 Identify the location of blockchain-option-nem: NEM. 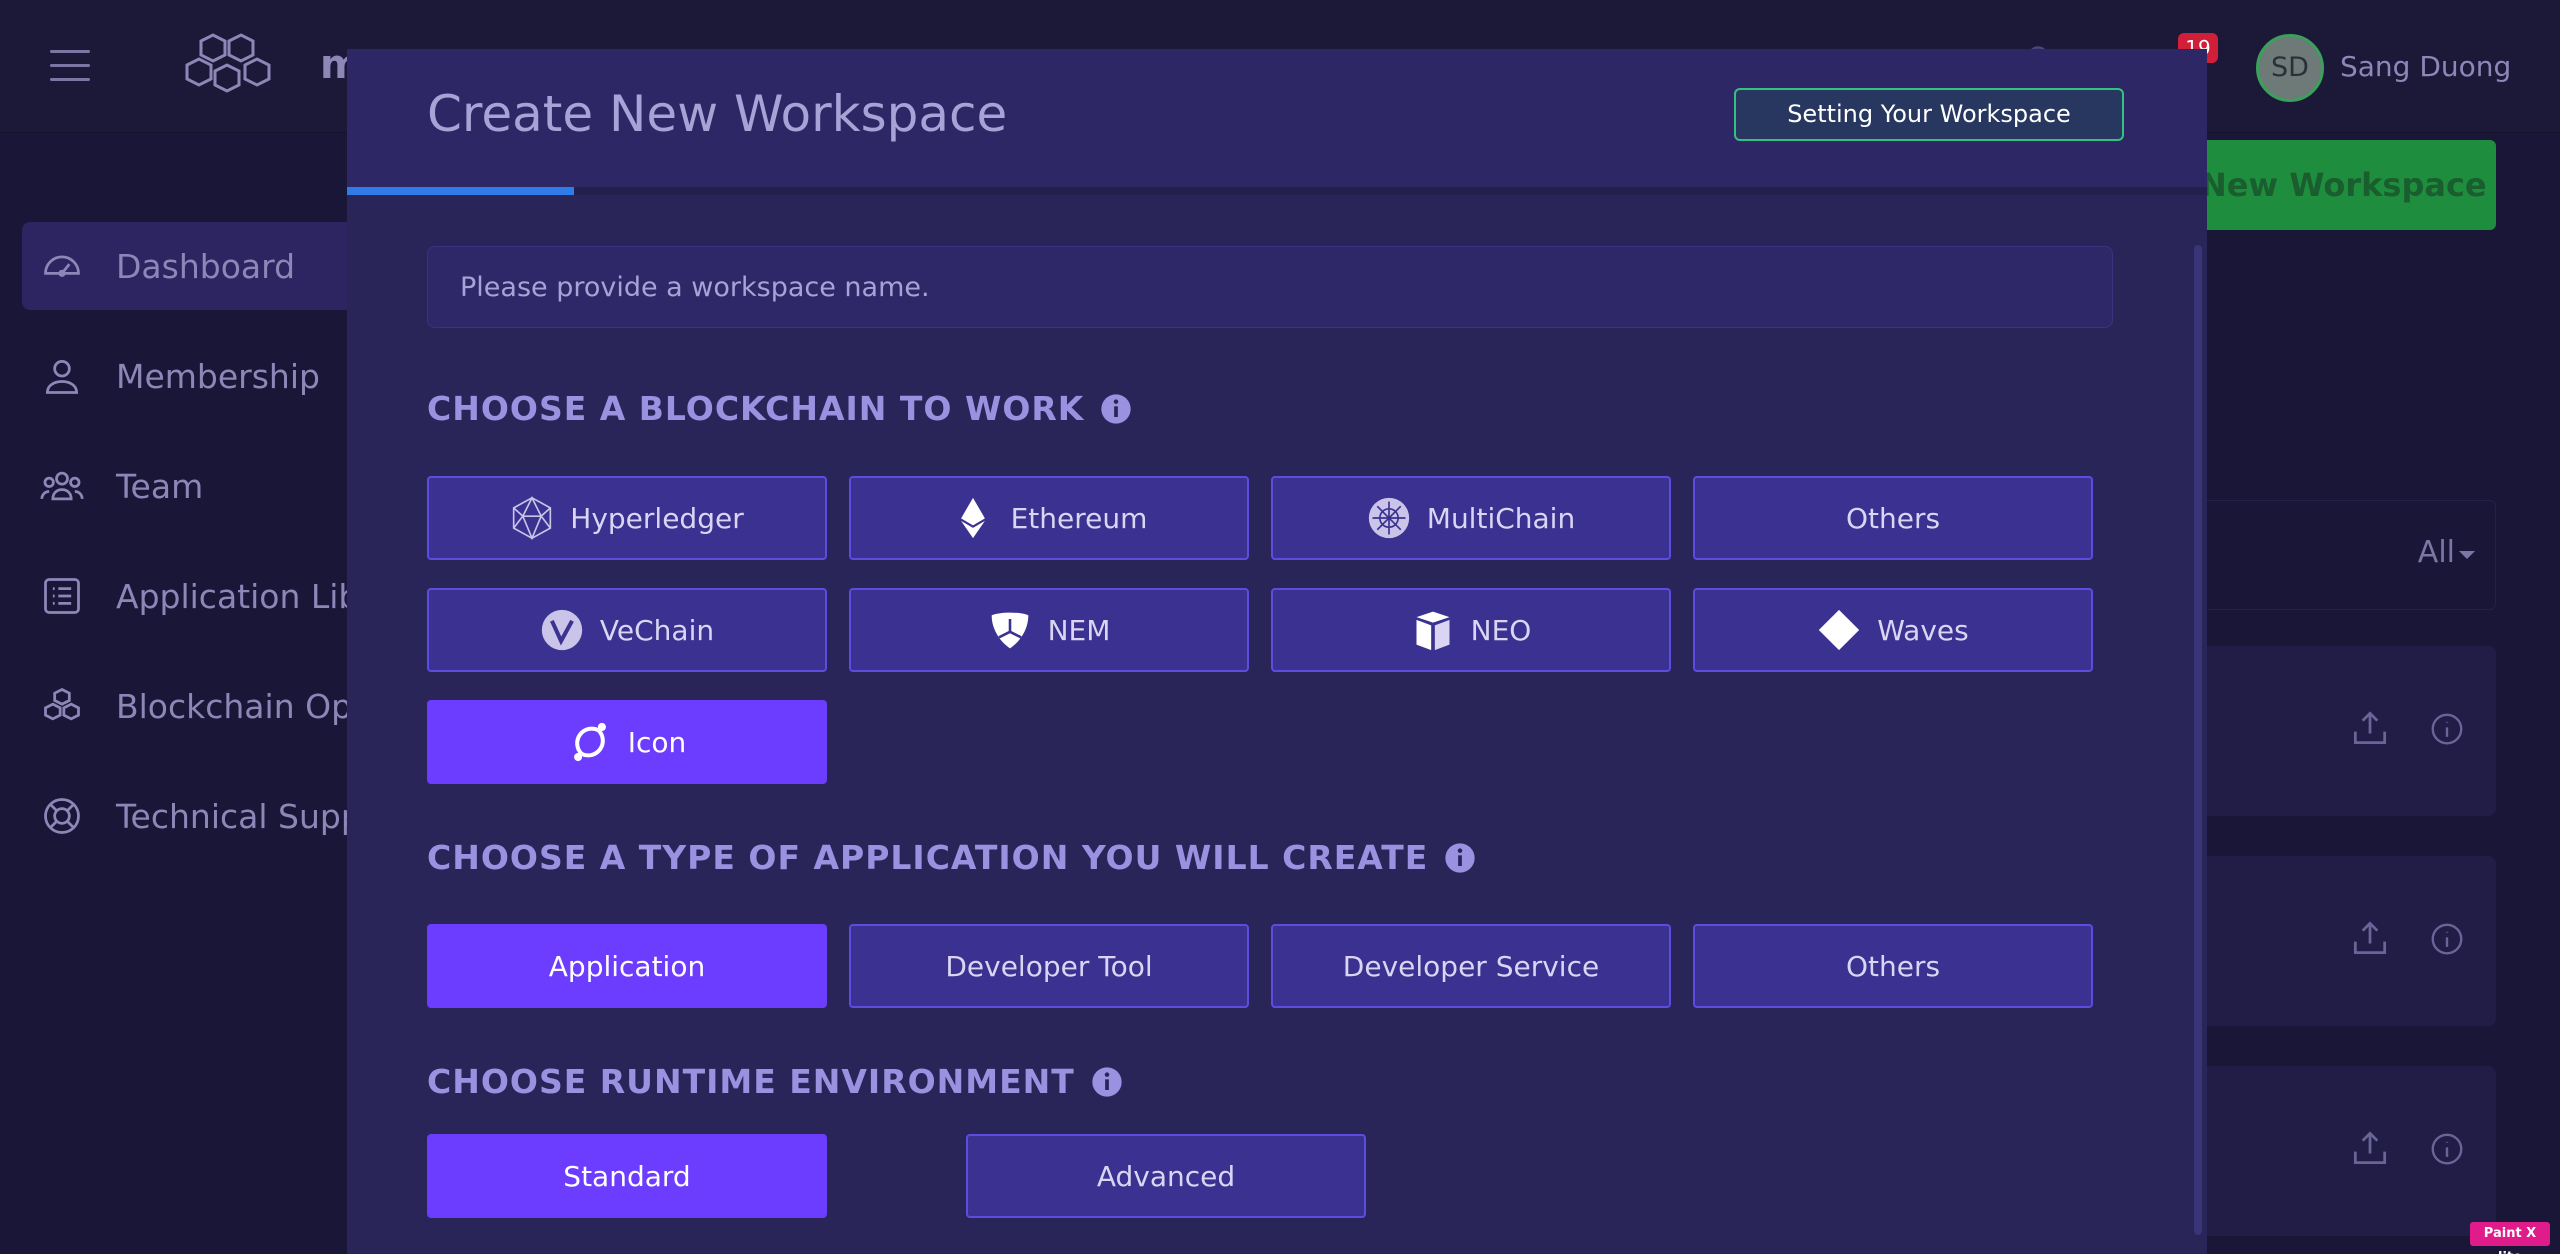
(1049, 630).